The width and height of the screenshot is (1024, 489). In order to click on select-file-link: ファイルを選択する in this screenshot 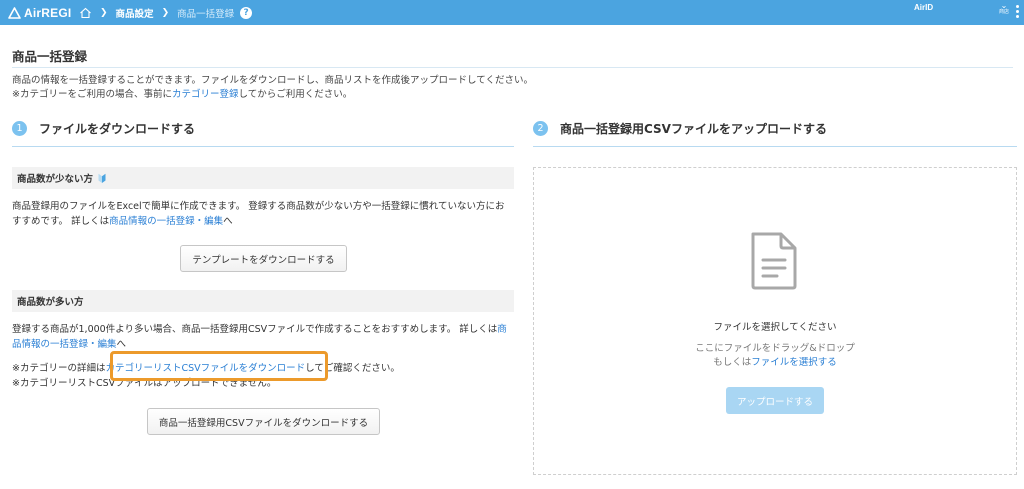, I will do `click(794, 362)`.